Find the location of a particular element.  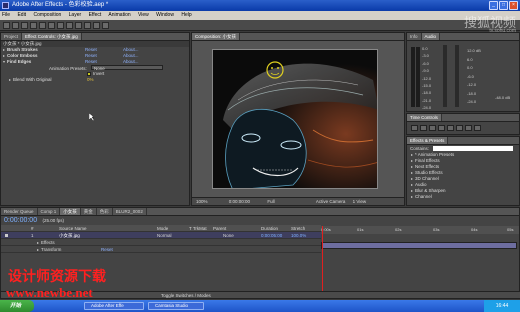

tab-comp-blur2: BLUR2_0002 is located at coordinates (130, 211).